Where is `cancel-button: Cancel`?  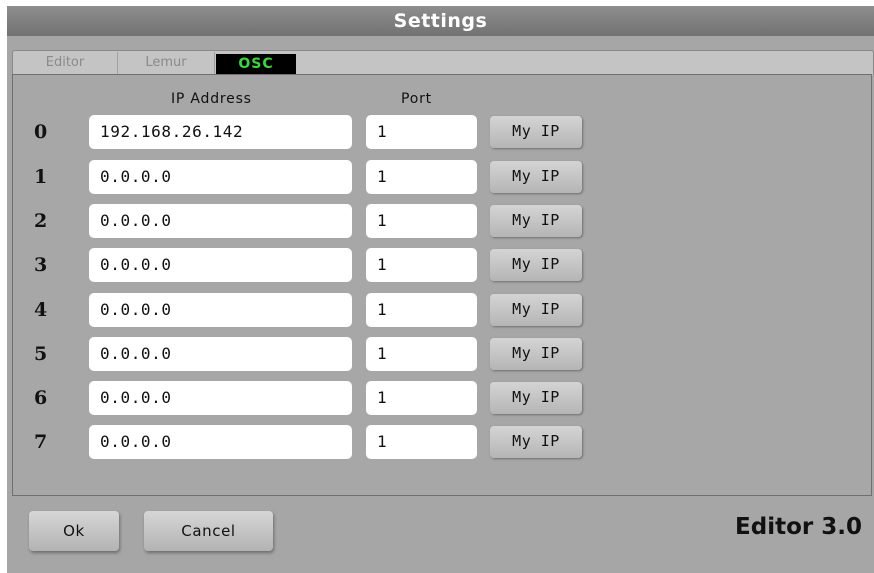
cancel-button: Cancel is located at coordinates (208, 531).